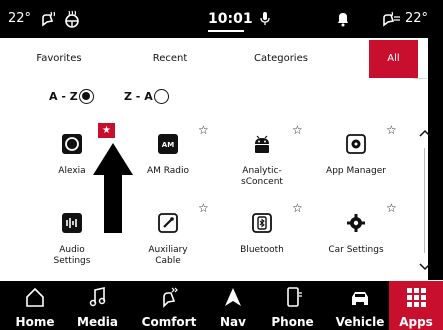 This screenshot has height=330, width=443. What do you see at coordinates (97, 322) in the screenshot?
I see `nav-label: Media` at bounding box center [97, 322].